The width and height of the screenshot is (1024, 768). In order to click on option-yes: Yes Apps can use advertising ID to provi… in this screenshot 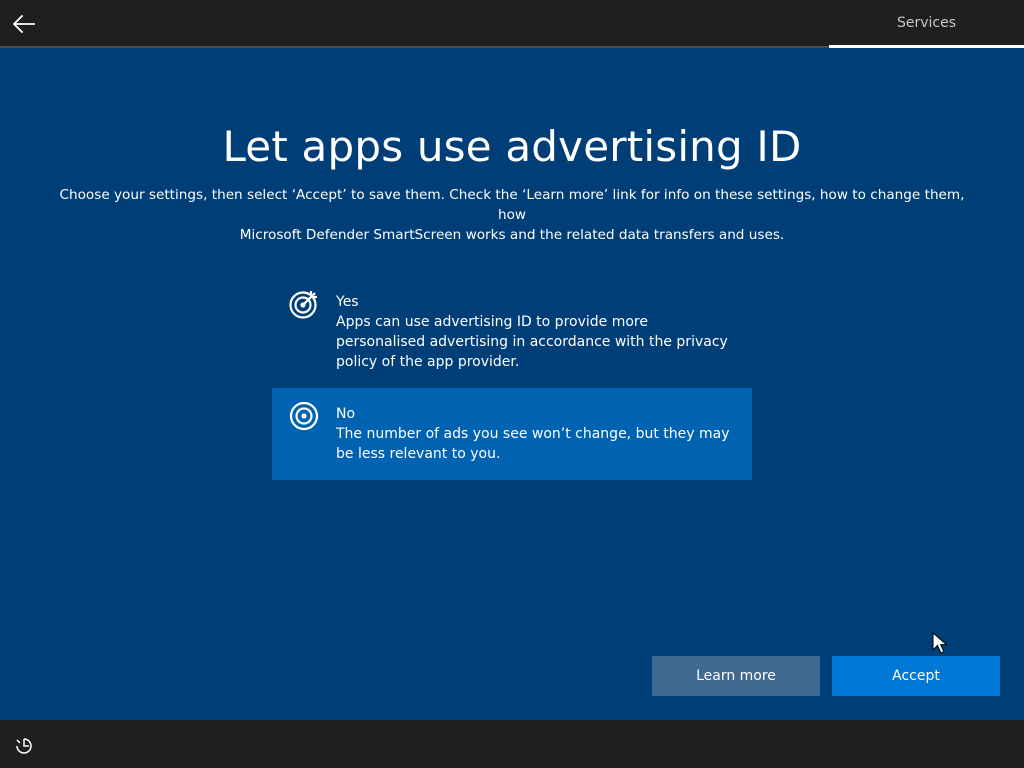, I will do `click(512, 332)`.